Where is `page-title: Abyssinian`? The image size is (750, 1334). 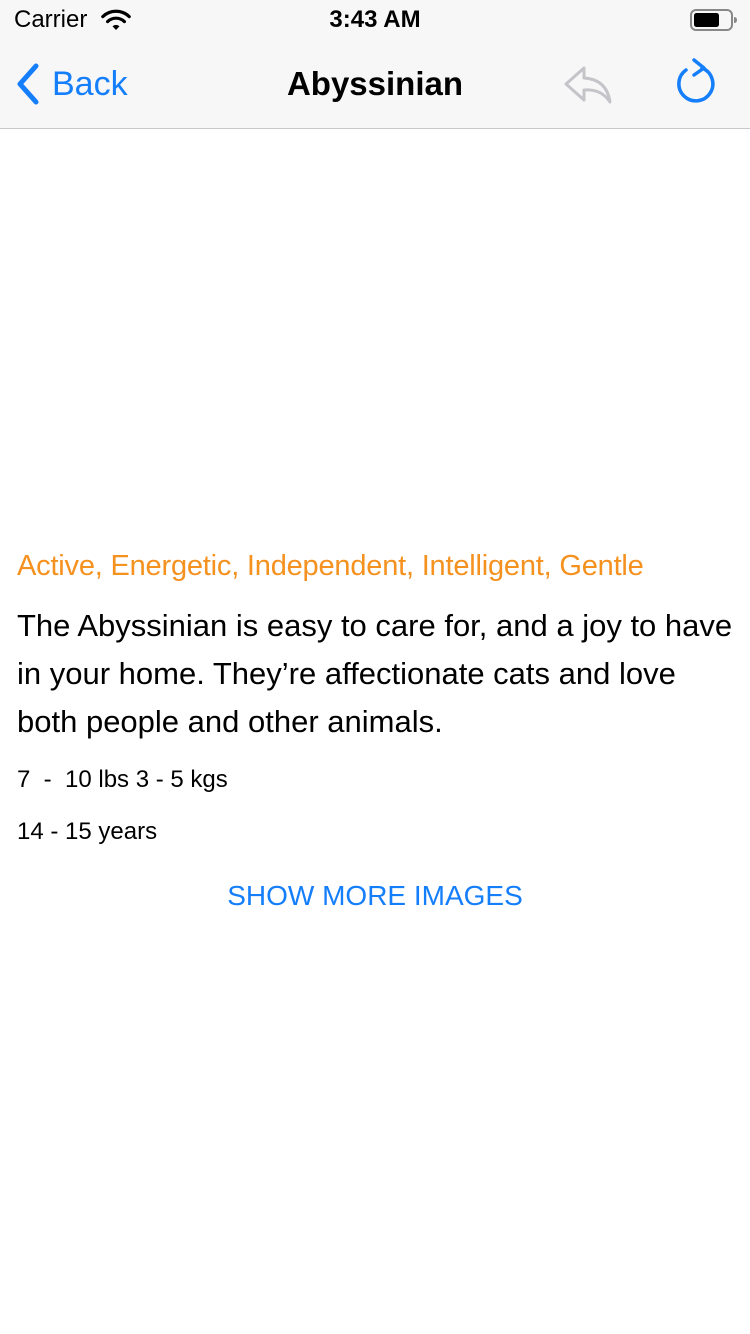
page-title: Abyssinian is located at coordinates (375, 83).